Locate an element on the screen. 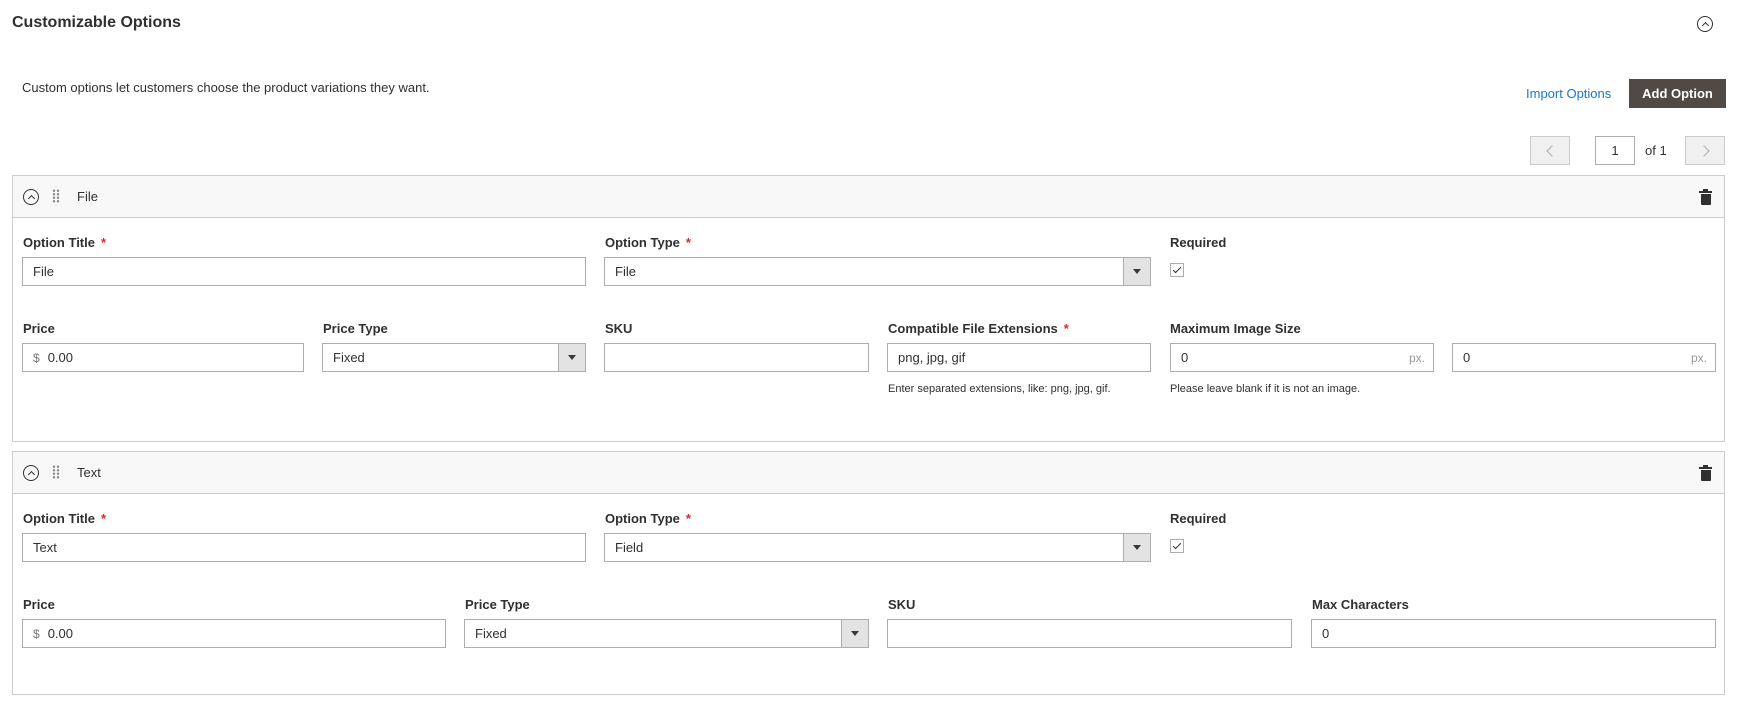  max-image-size-label: Maximum Image Size is located at coordinates (1235, 328).